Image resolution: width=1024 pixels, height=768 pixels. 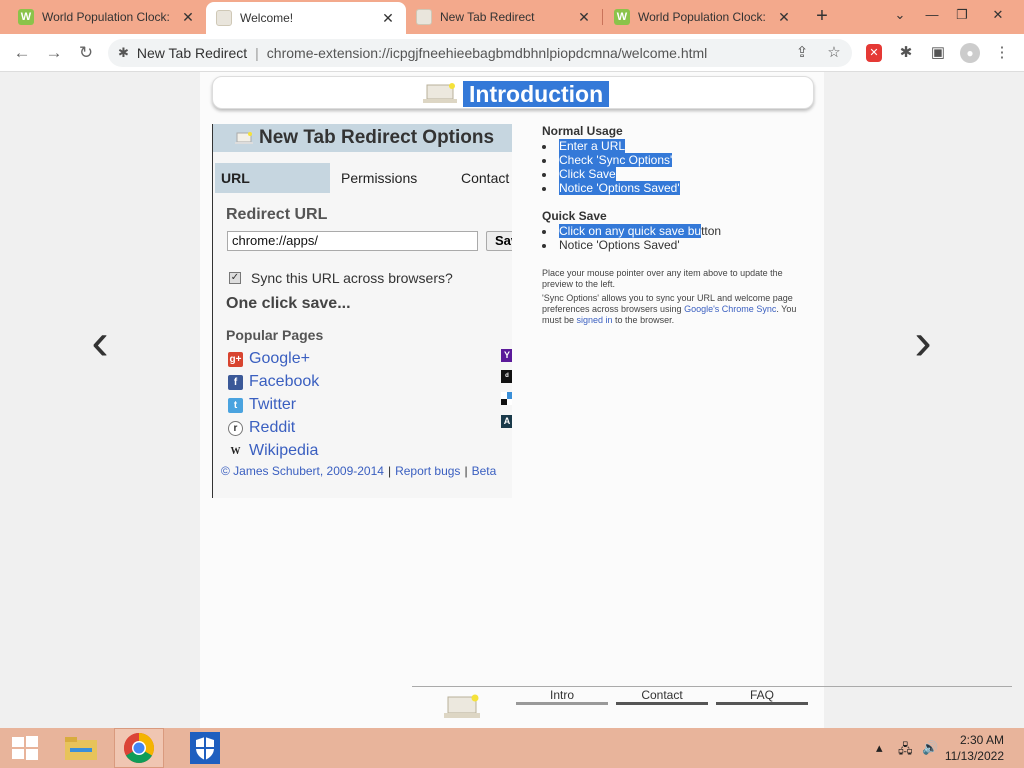 I want to click on page-title: Introduction, so click(x=536, y=94).